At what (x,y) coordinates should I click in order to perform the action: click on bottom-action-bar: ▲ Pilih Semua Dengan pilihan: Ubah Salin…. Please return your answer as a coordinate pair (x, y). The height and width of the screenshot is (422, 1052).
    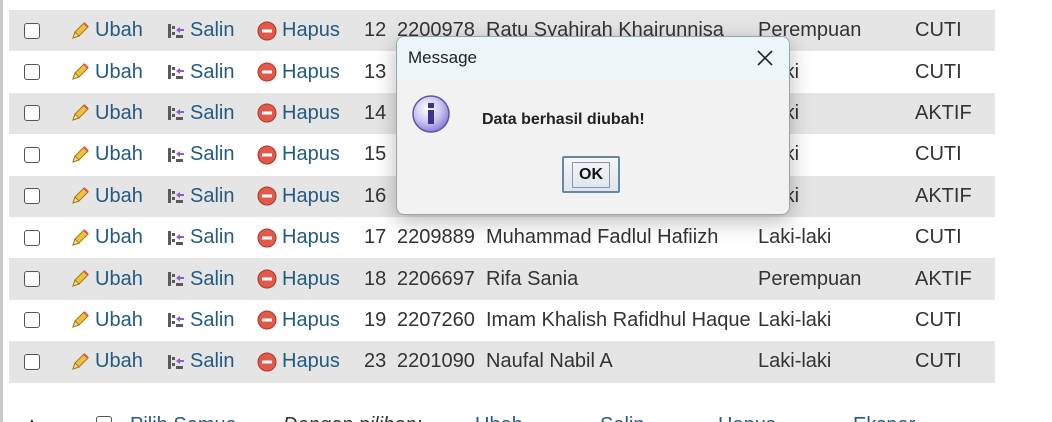
    Looking at the image, I should click on (526, 414).